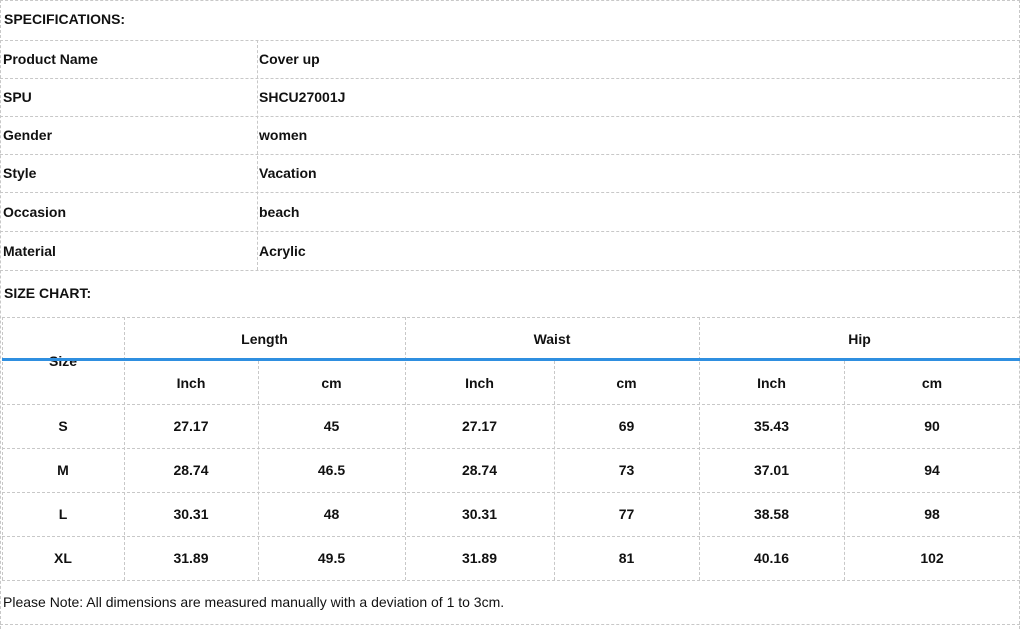 The image size is (1024, 629). Describe the element at coordinates (932, 426) in the screenshot. I see `table-cell: 90` at that location.